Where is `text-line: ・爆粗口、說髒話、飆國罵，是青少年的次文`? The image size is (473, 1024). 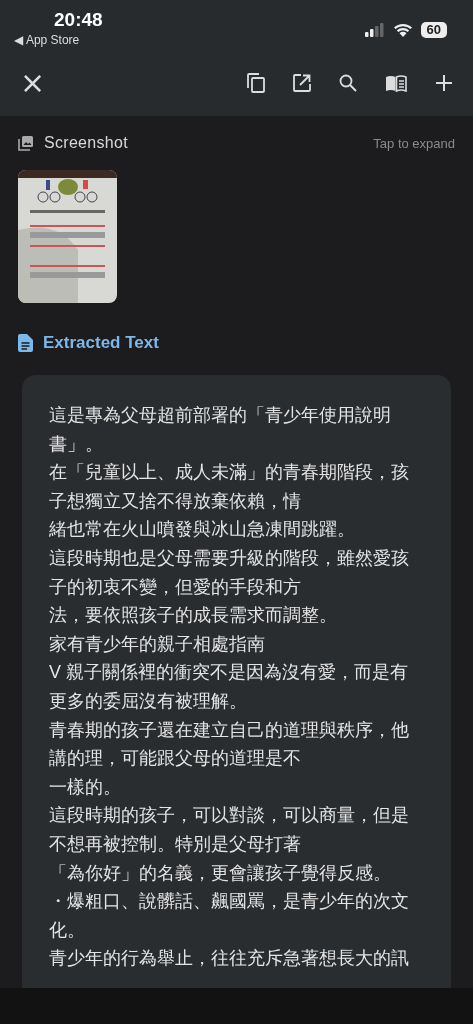
text-line: ・爆粗口、說髒話、飆國罵，是青少年的次文 is located at coordinates (229, 902).